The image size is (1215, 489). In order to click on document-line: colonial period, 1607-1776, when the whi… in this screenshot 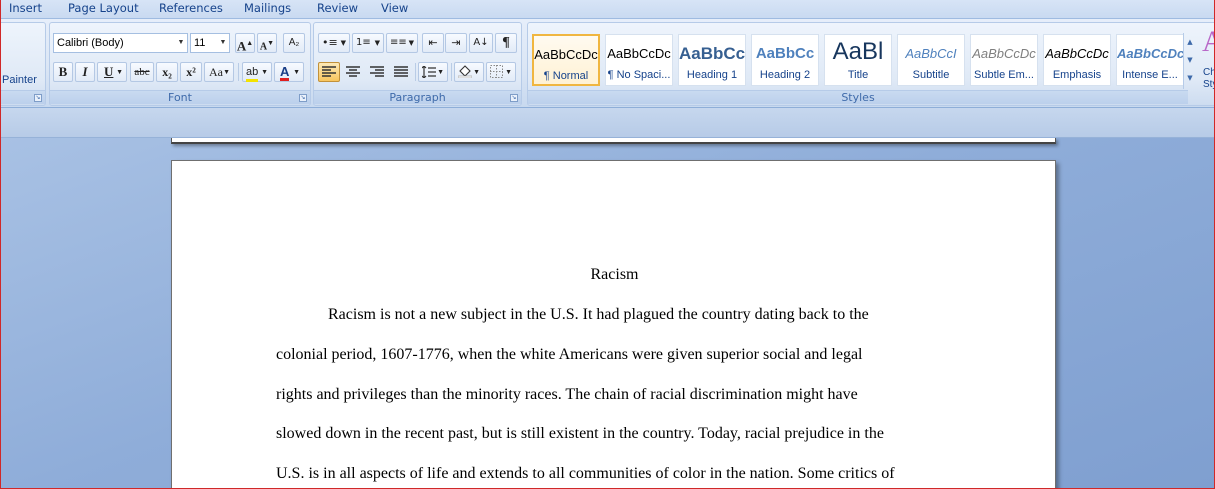, I will do `click(569, 354)`.